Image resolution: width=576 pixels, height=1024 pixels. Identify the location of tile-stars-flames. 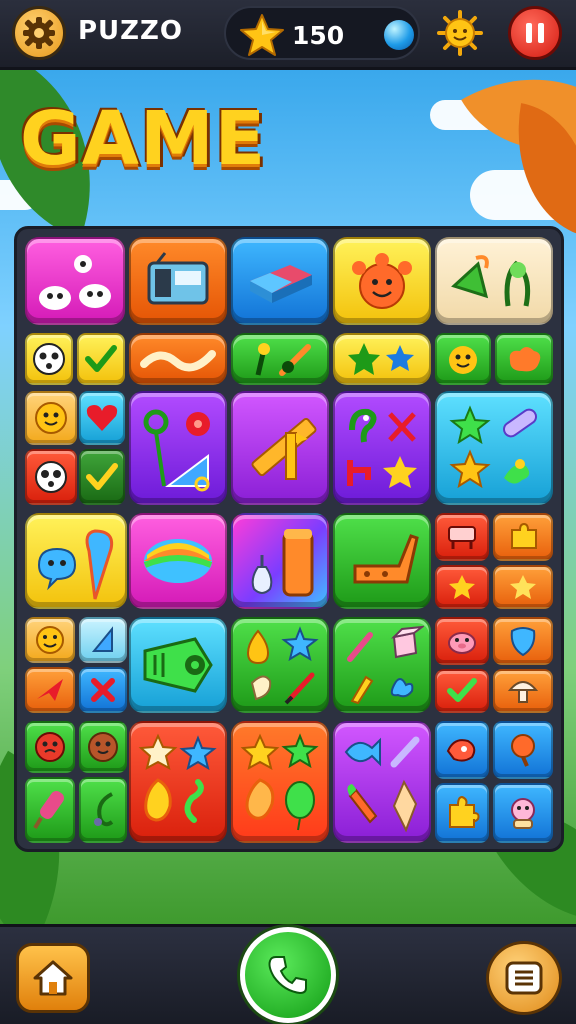
(178, 782).